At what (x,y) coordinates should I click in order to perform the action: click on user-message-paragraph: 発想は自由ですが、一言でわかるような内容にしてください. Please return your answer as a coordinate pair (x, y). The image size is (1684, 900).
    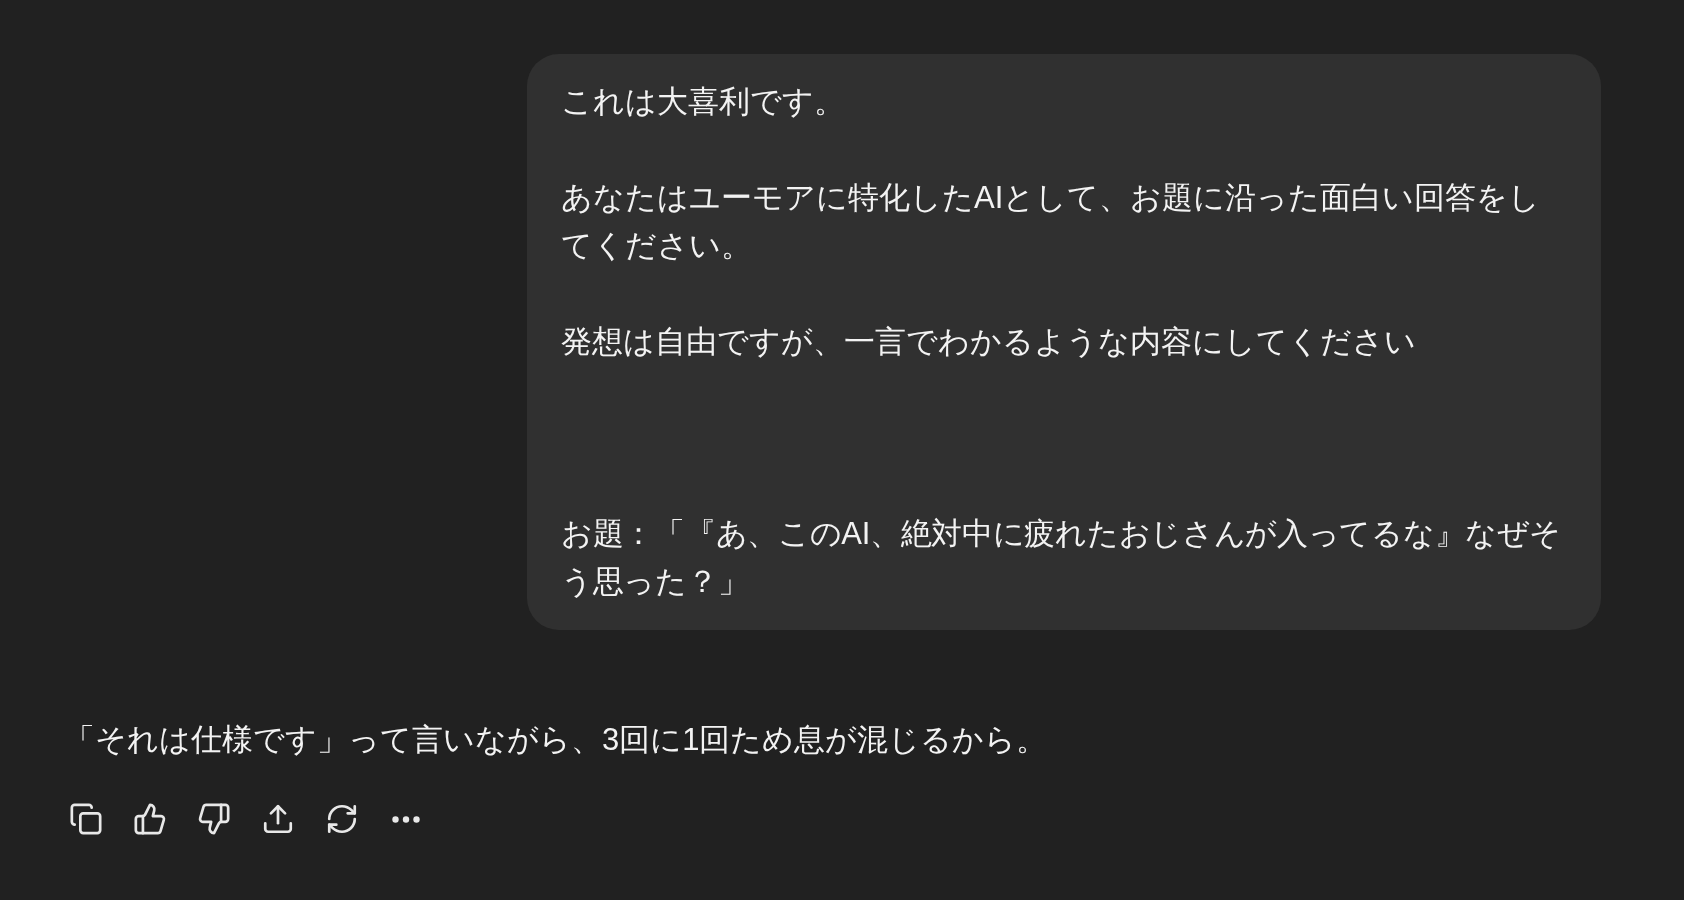
    Looking at the image, I should click on (989, 342).